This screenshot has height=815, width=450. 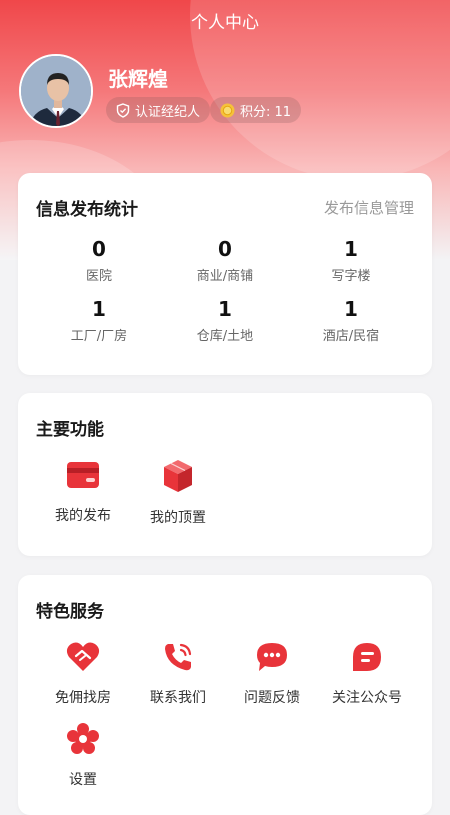 What do you see at coordinates (83, 656) in the screenshot?
I see `heart-handshake-icon` at bounding box center [83, 656].